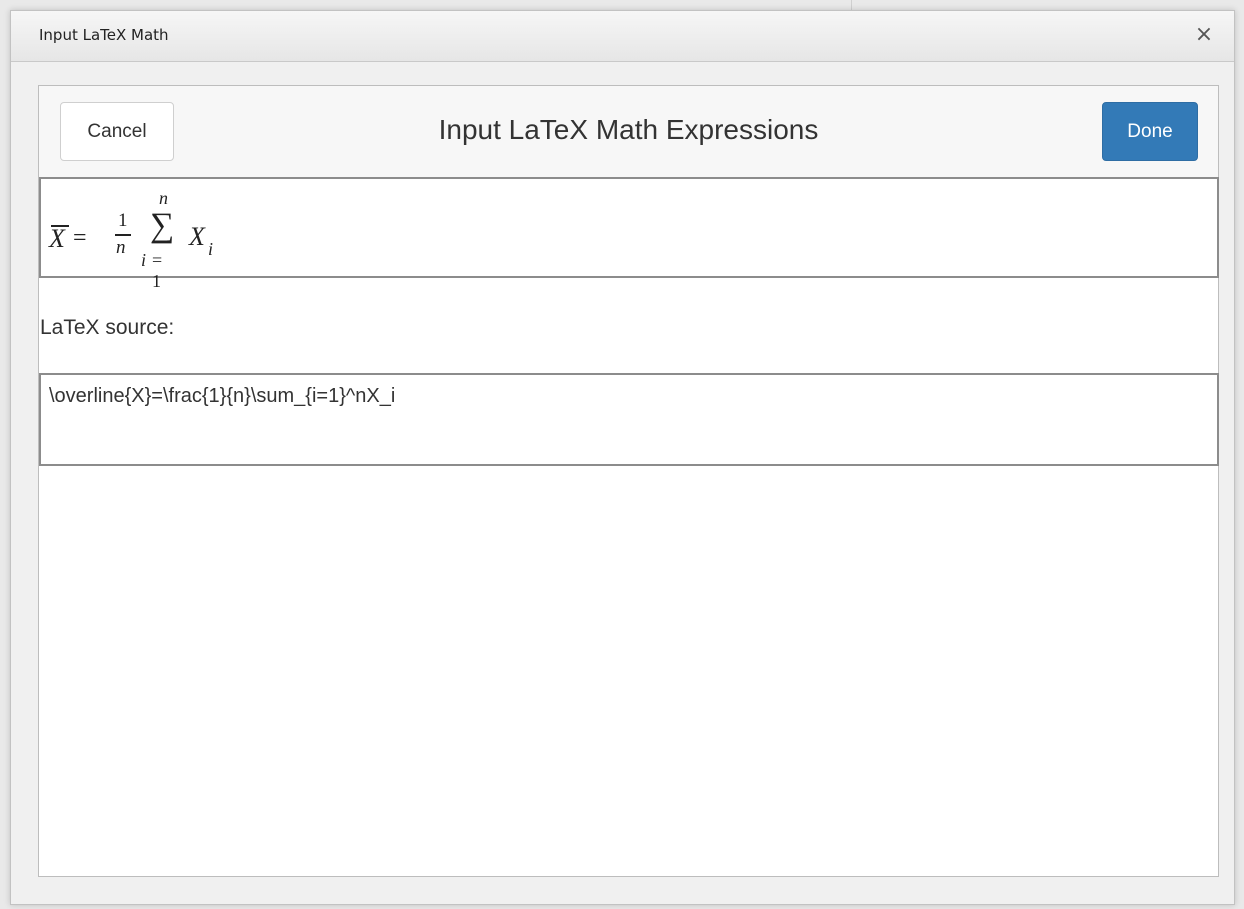  What do you see at coordinates (80, 238) in the screenshot?
I see `formula-equals: =` at bounding box center [80, 238].